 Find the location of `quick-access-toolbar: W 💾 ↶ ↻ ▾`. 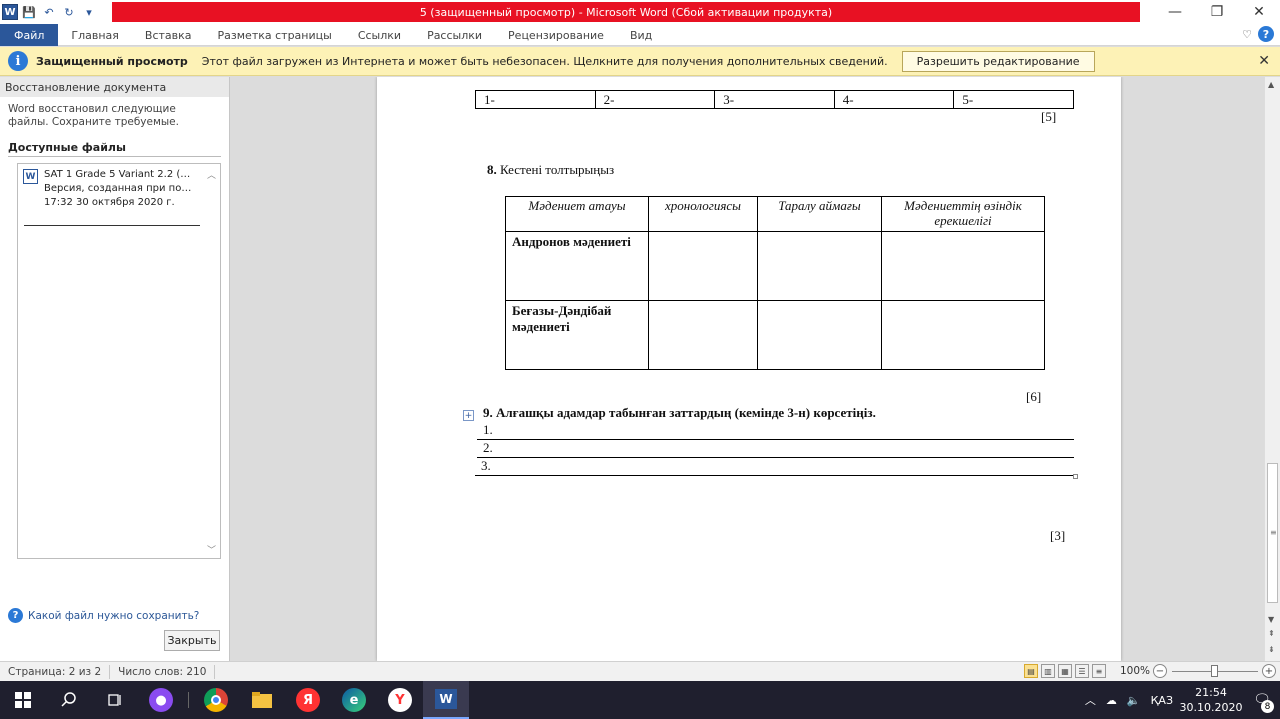

quick-access-toolbar: W 💾 ↶ ↻ ▾ is located at coordinates (49, 12).